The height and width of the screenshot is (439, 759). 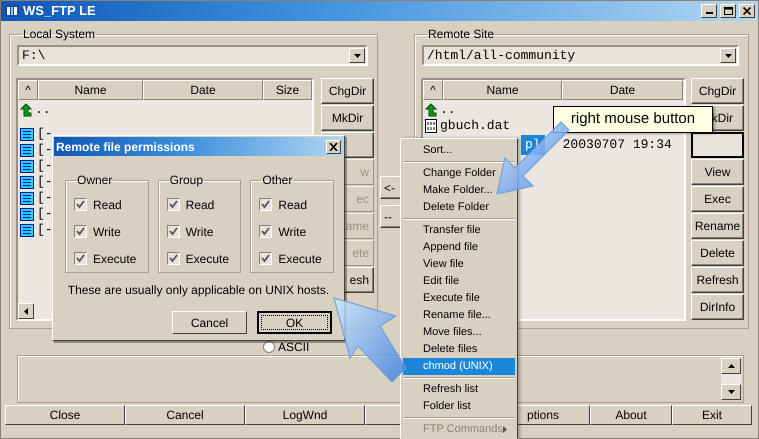 I want to click on panel-title: Remote Site, so click(x=461, y=34).